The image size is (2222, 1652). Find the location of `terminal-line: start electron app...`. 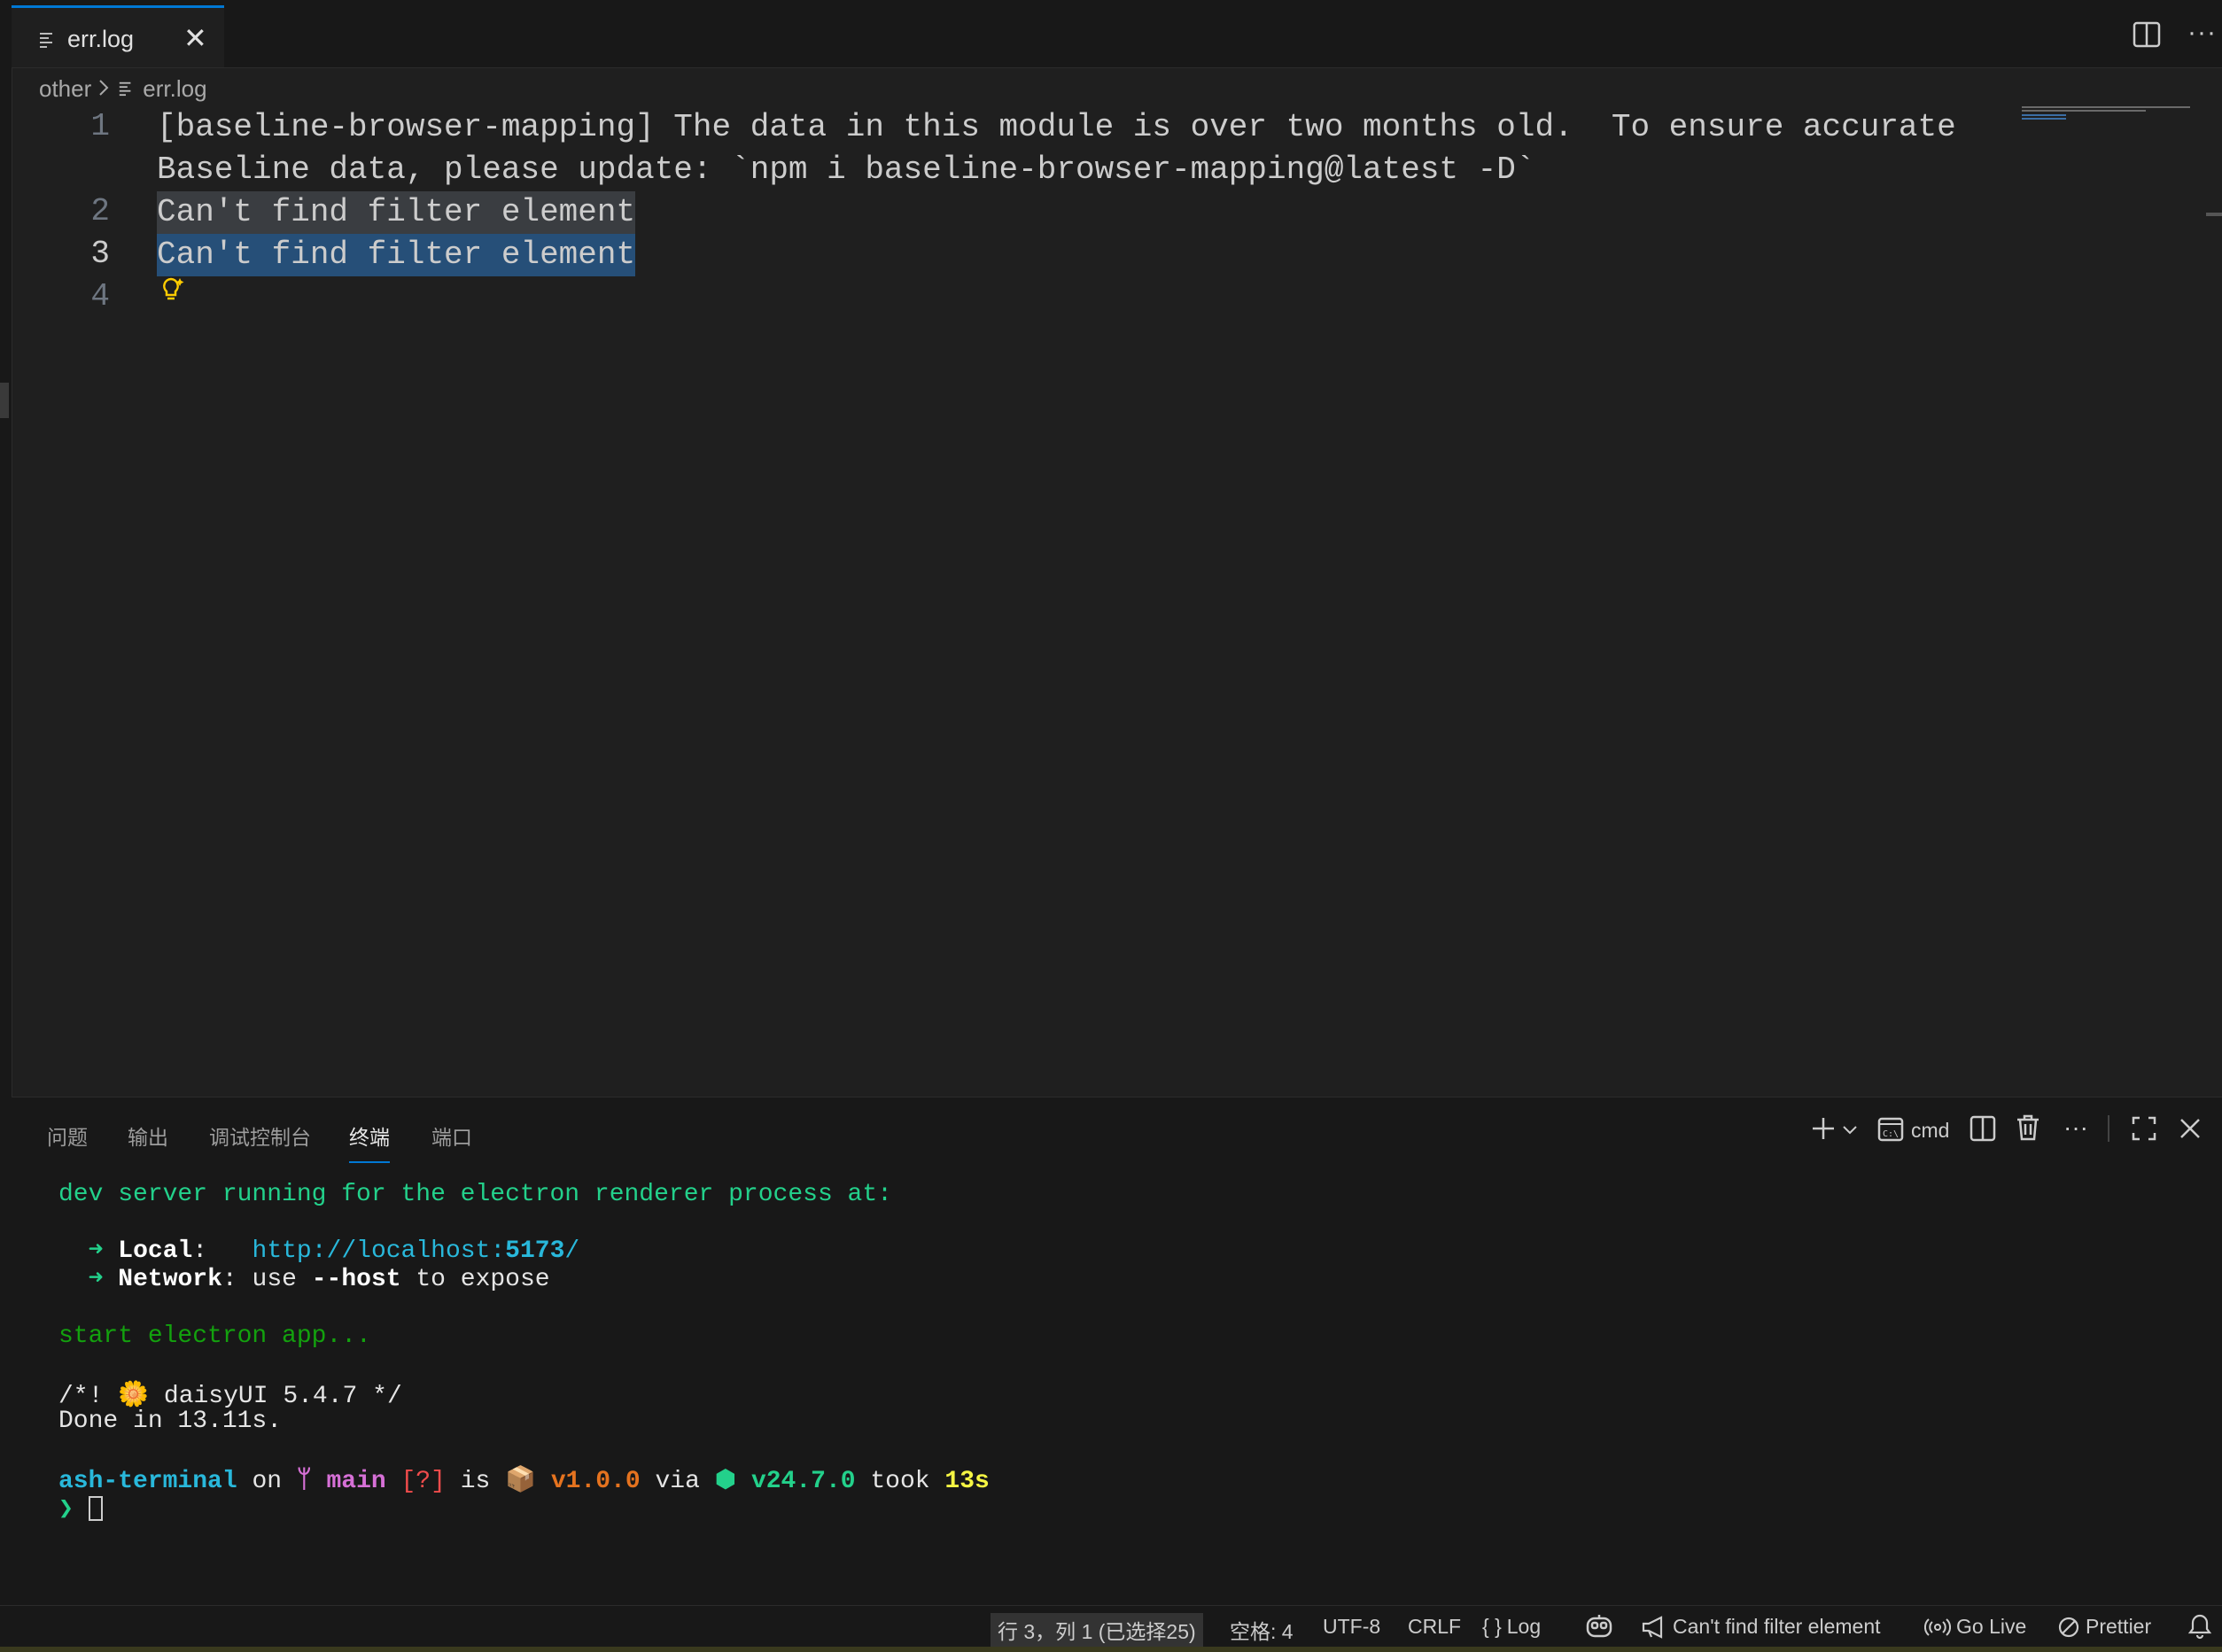

terminal-line: start electron app... is located at coordinates (214, 1336).